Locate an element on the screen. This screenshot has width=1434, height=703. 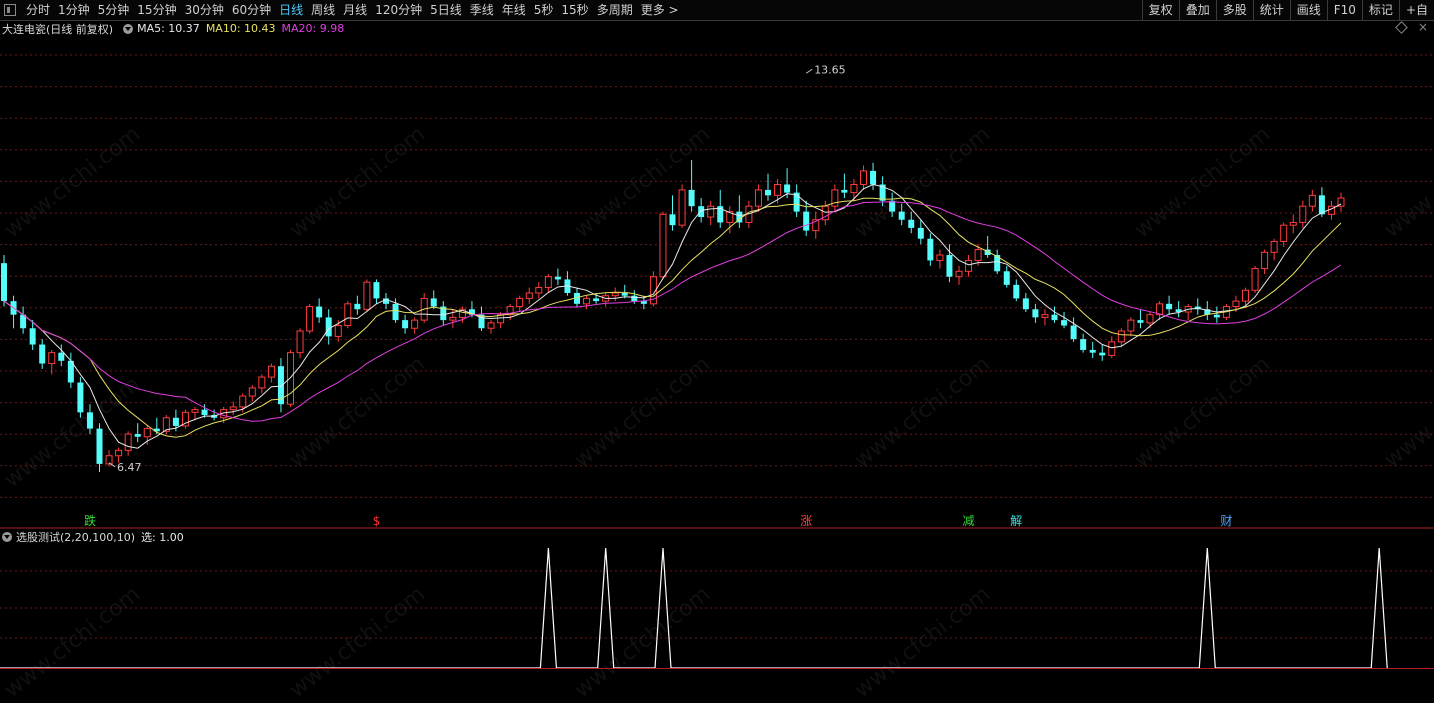
indicator-dropdown-icon is located at coordinates (7, 536).